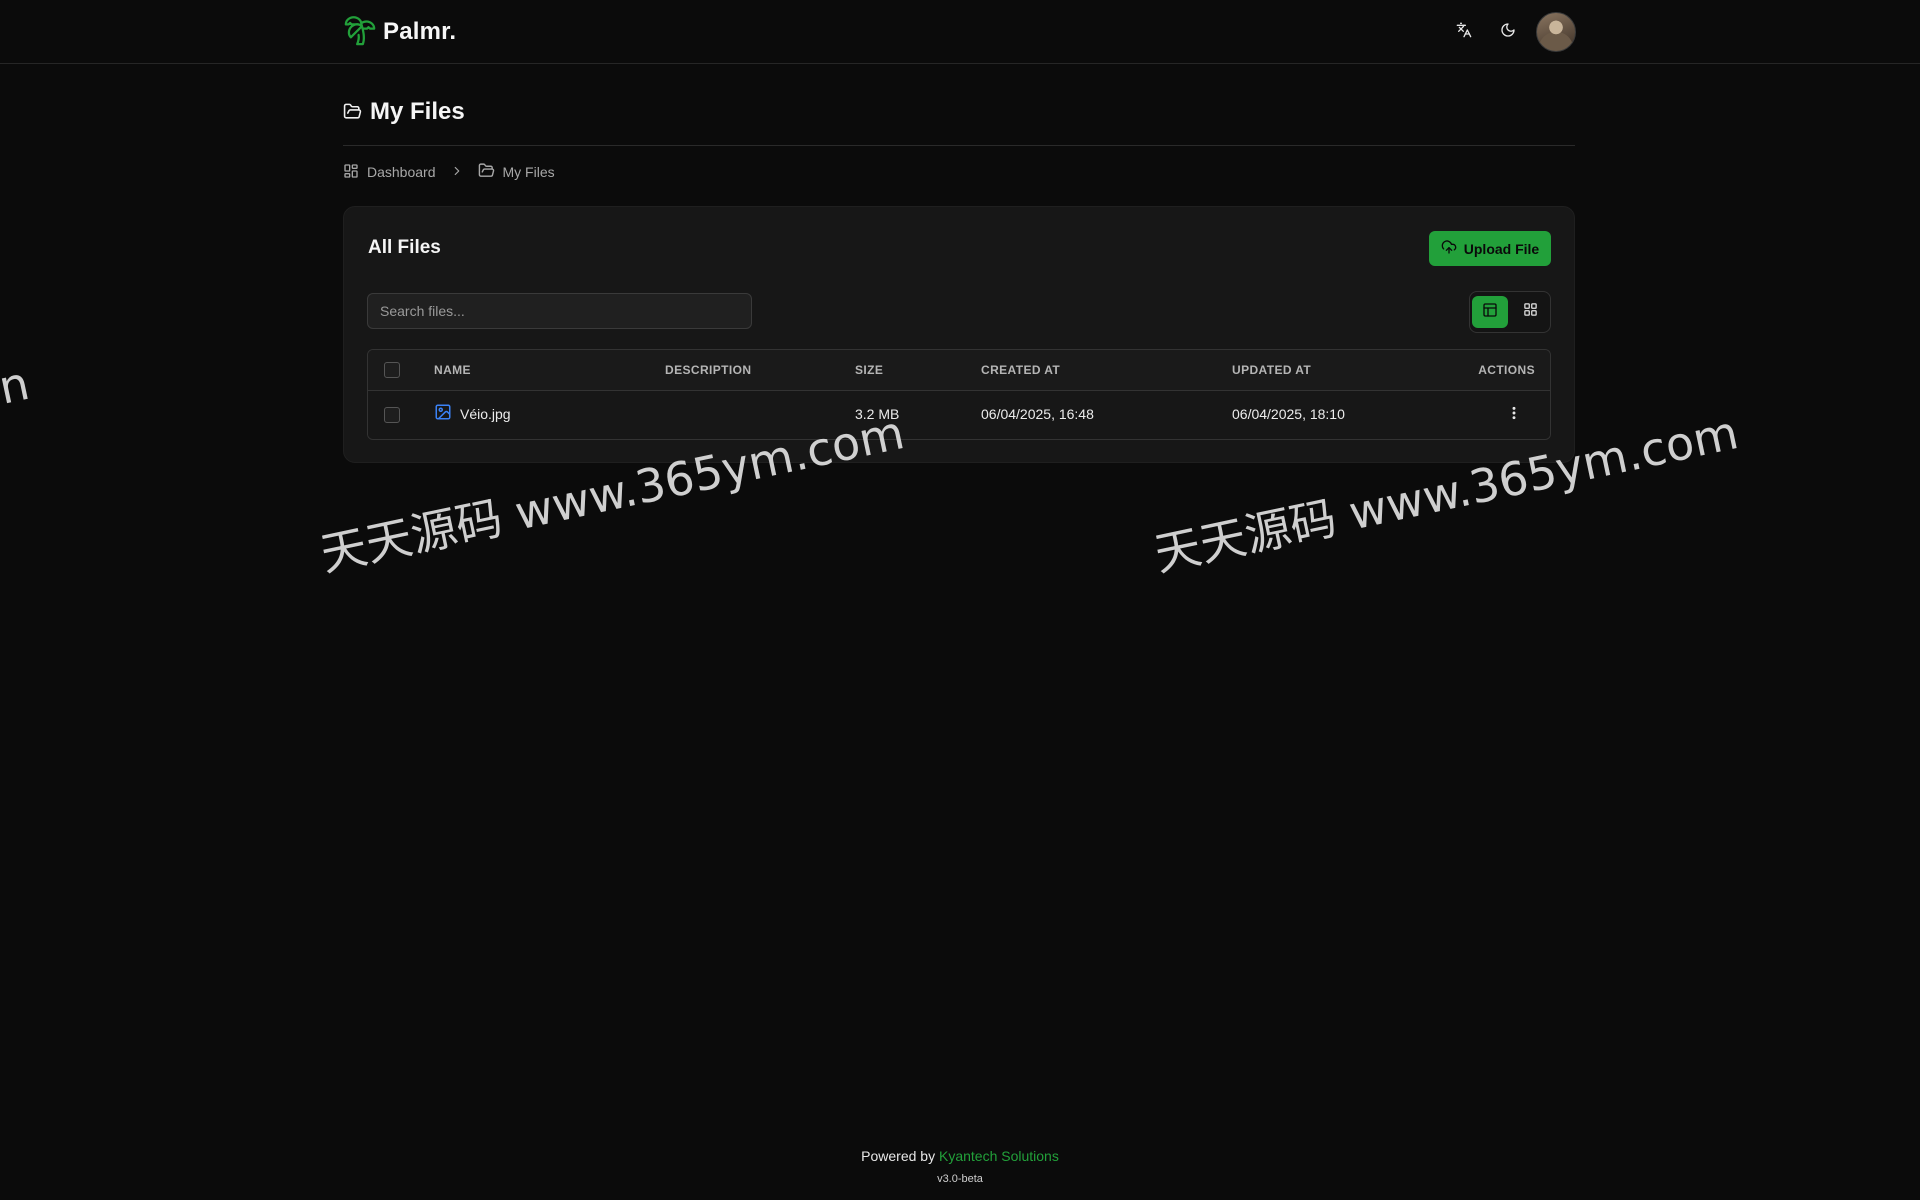 The height and width of the screenshot is (1200, 1920). What do you see at coordinates (351, 172) in the screenshot?
I see `layout-dashboard-icon` at bounding box center [351, 172].